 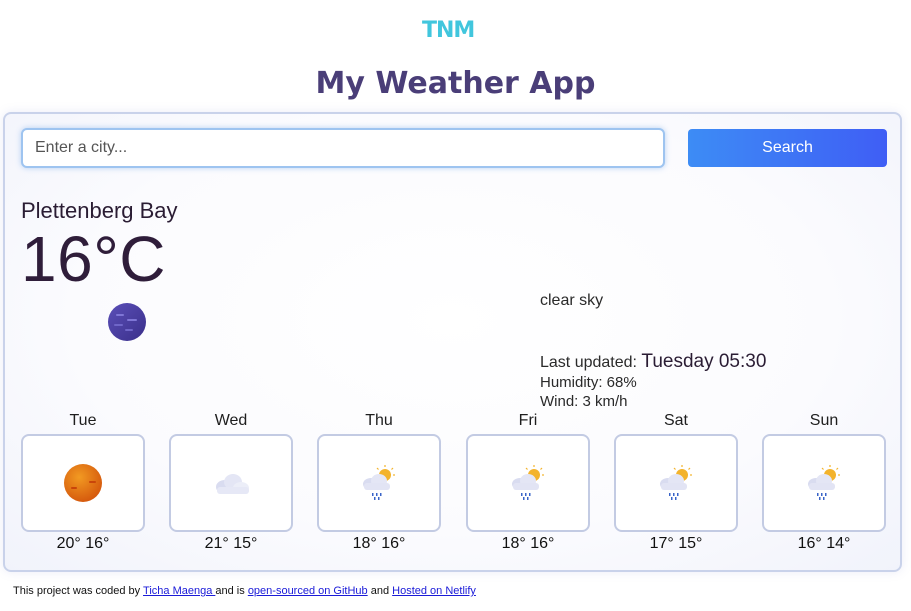 I want to click on moon-night-icon, so click(x=127, y=322).